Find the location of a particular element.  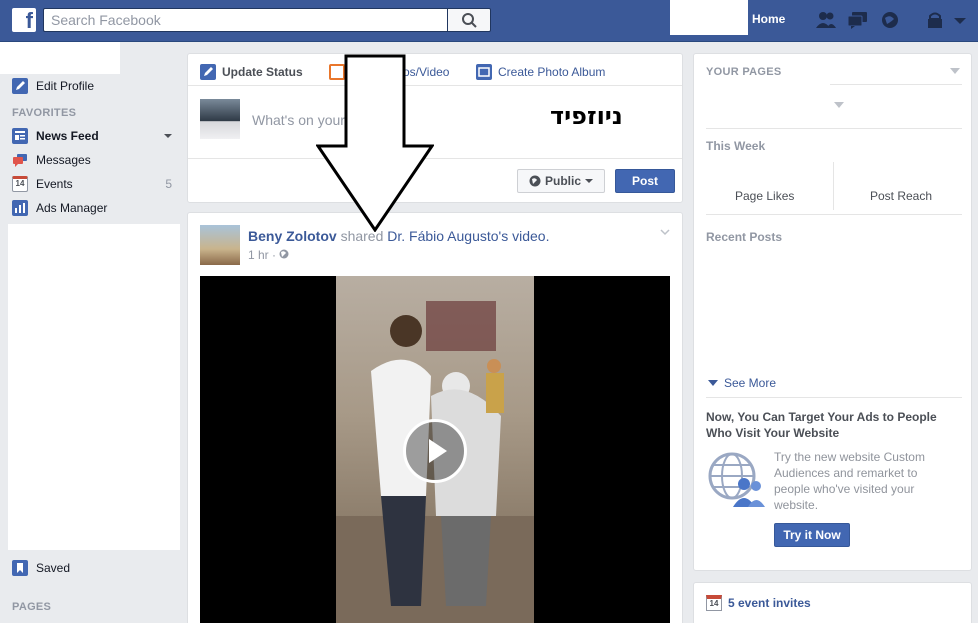

event-invites-link: 14 5 event invites is located at coordinates (758, 603).